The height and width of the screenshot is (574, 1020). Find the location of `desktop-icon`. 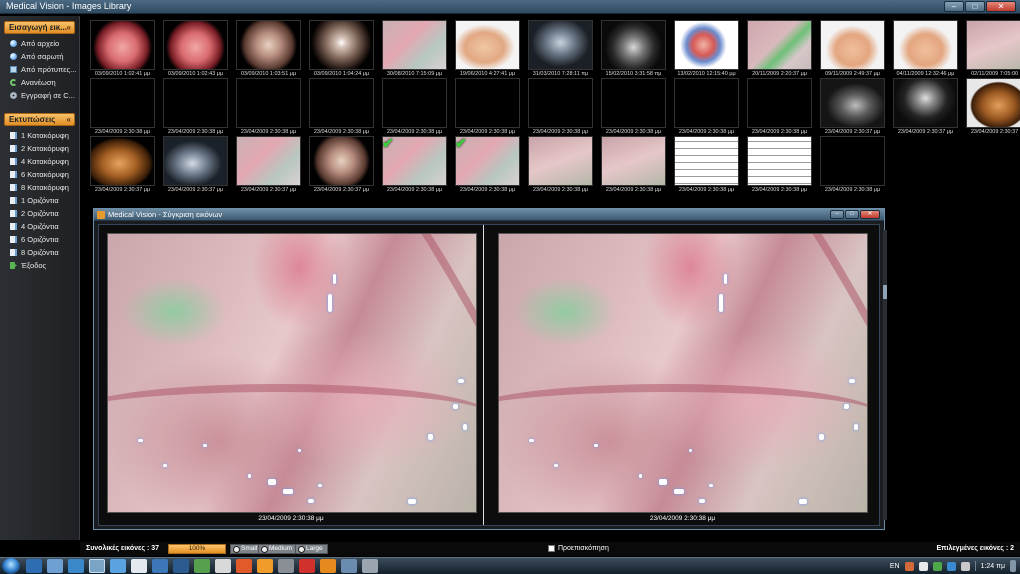

desktop-icon is located at coordinates (34, 566).